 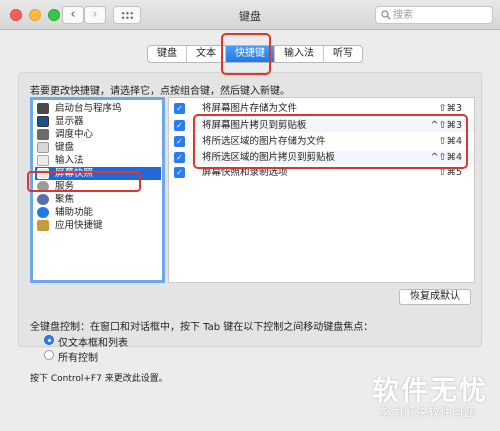 What do you see at coordinates (43, 108) in the screenshot?
I see `dock-icon` at bounding box center [43, 108].